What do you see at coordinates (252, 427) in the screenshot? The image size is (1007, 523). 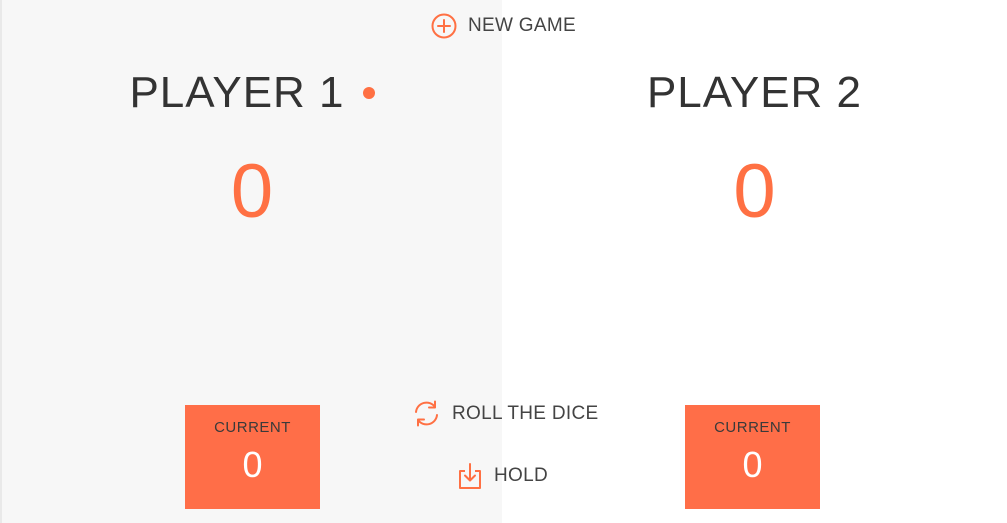 I see `player-1-current-label: CURRENT` at bounding box center [252, 427].